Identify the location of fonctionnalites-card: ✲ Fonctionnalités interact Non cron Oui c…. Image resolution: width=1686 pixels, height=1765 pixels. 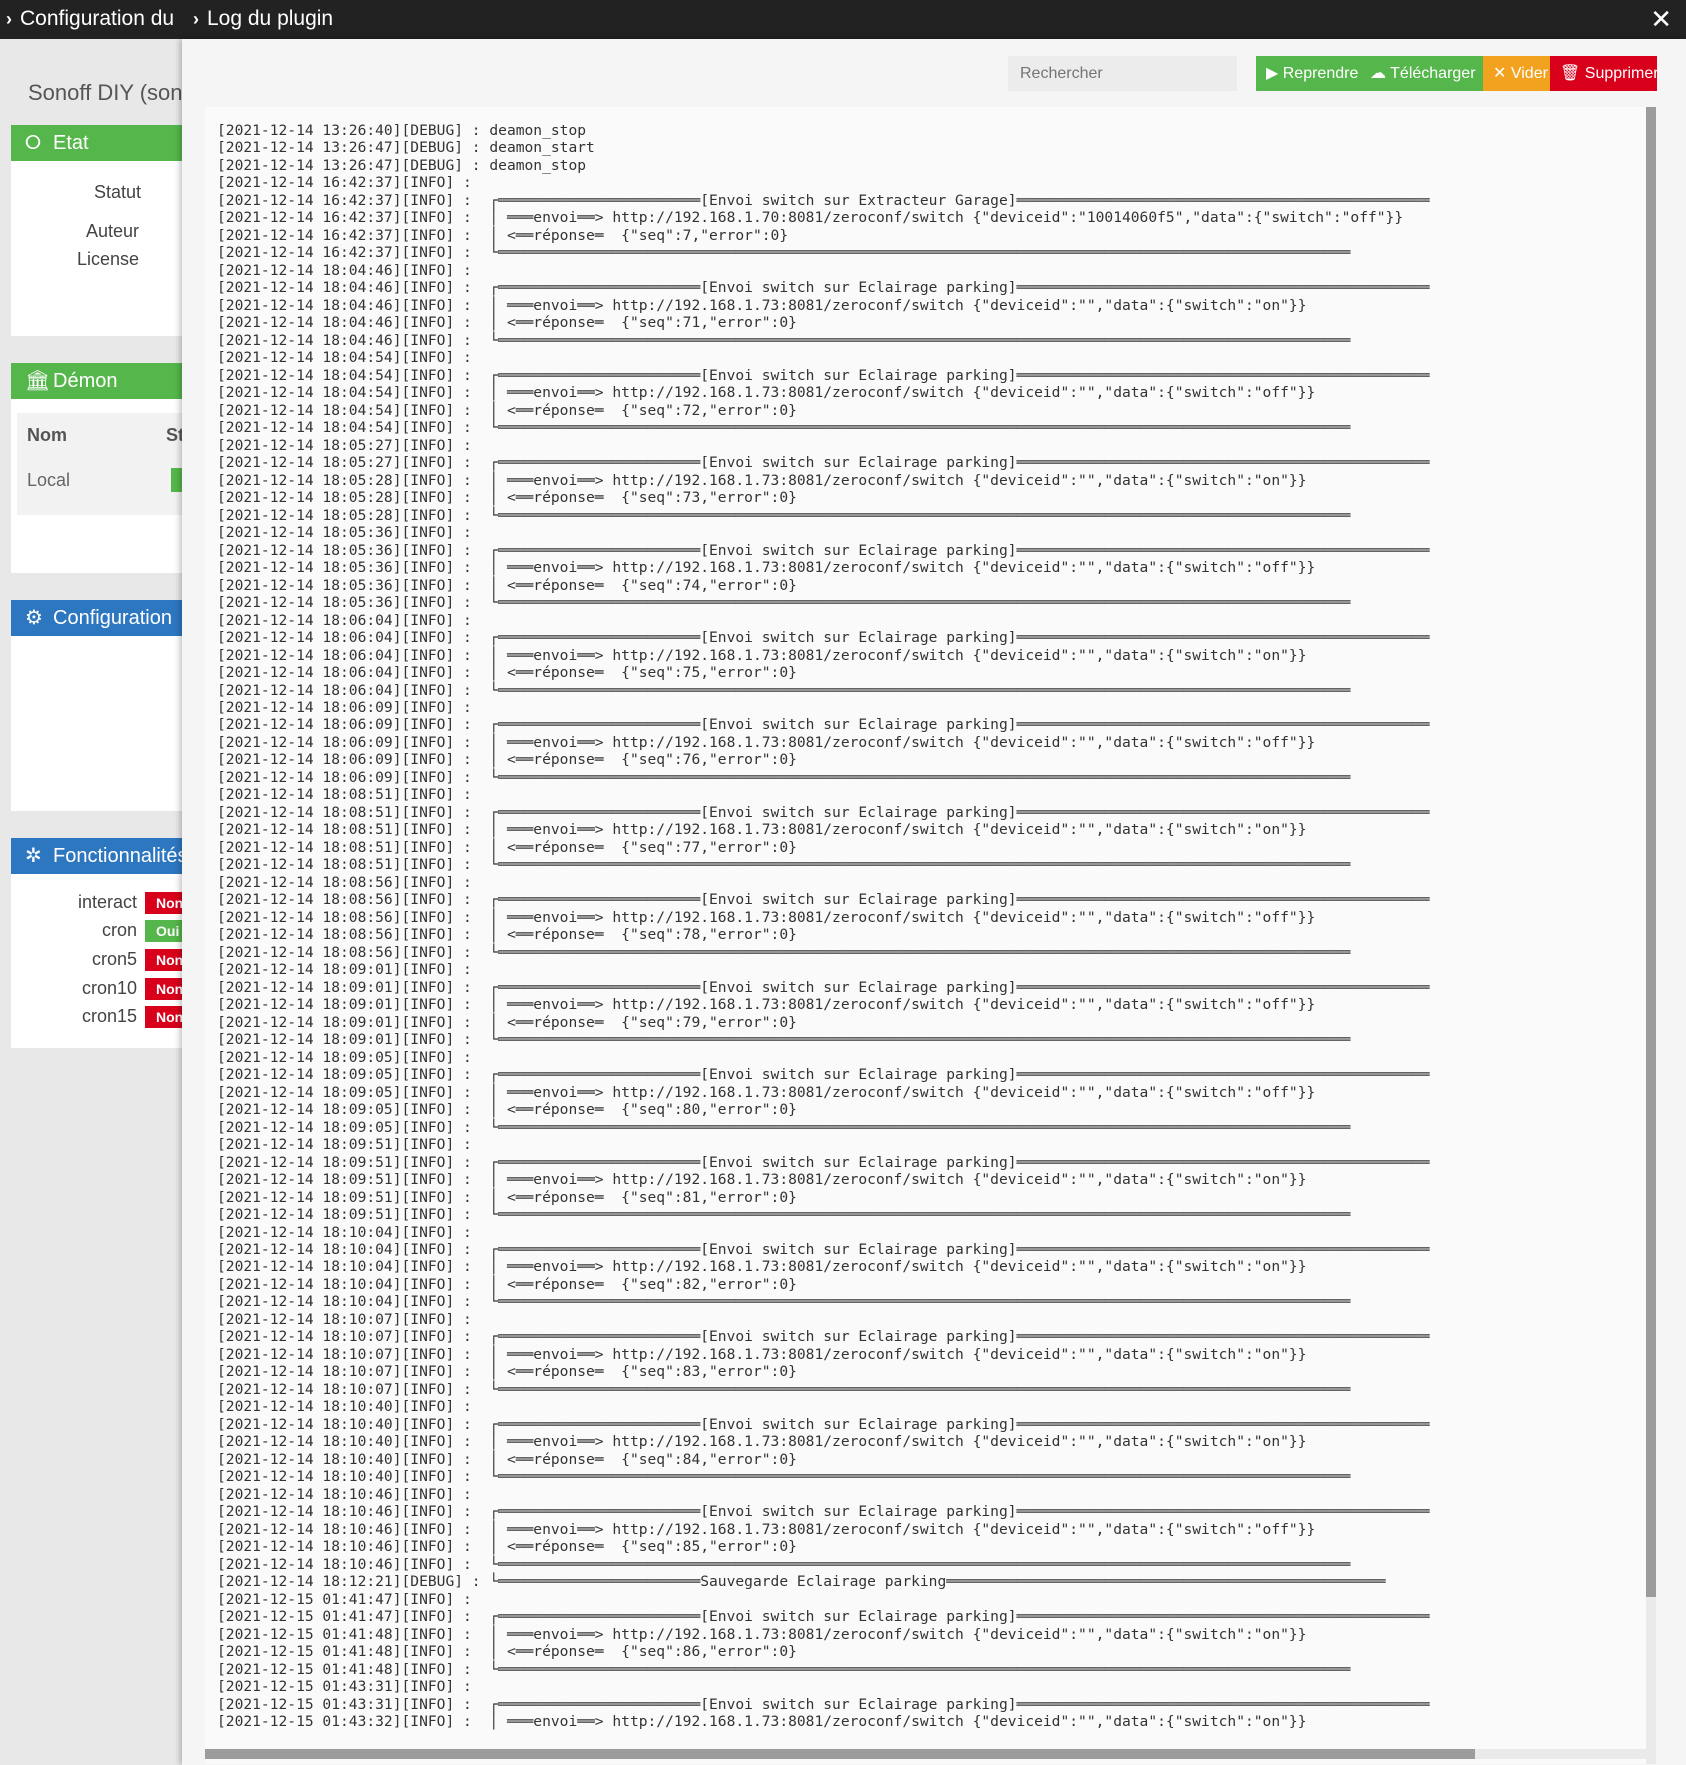
(96, 943).